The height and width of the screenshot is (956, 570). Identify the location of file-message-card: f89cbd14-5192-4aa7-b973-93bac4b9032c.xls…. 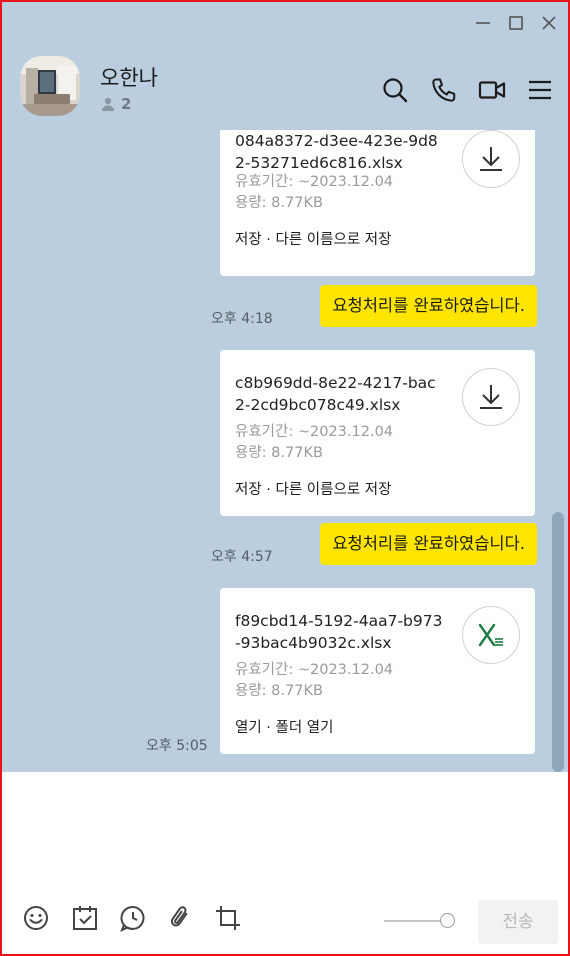
(377, 671).